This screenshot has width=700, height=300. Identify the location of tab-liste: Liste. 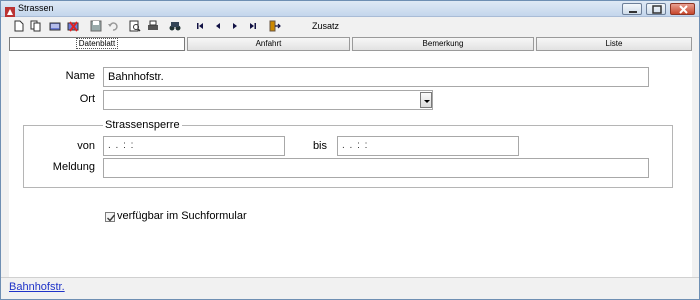
(614, 44).